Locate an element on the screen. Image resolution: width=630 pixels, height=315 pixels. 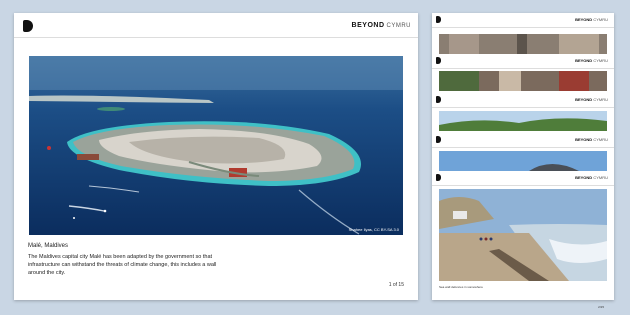
caption-title: Malé, Maldives is located at coordinates (48, 246).